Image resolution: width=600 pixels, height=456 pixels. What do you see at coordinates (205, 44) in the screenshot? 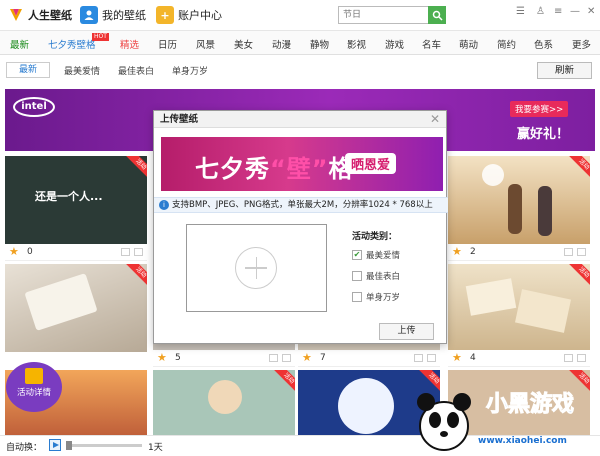
I see `category-scenery: 风景` at bounding box center [205, 44].